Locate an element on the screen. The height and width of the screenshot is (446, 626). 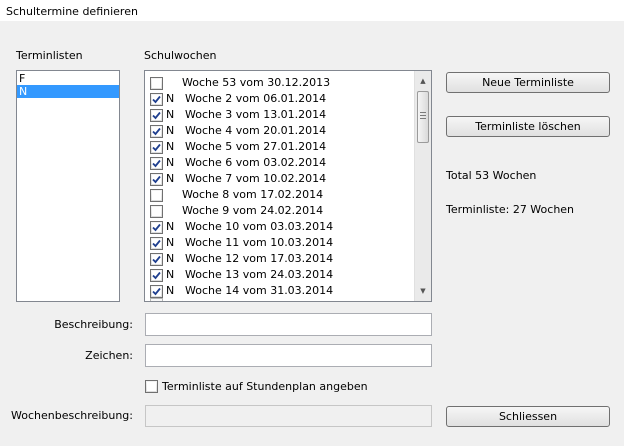
neue-terminliste-button: Neue Terminliste is located at coordinates (528, 82).